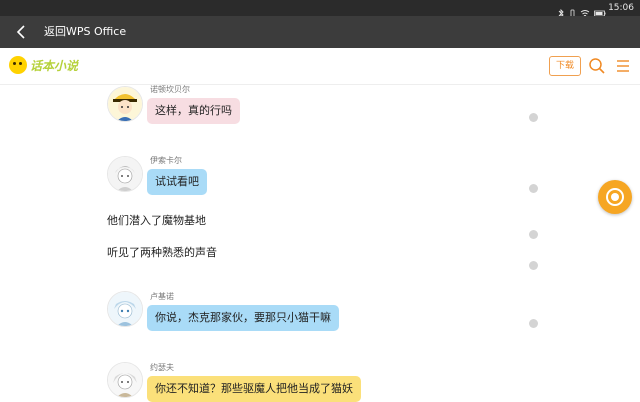  What do you see at coordinates (320, 9) in the screenshot?
I see `status-bar: 15:06` at bounding box center [320, 9].